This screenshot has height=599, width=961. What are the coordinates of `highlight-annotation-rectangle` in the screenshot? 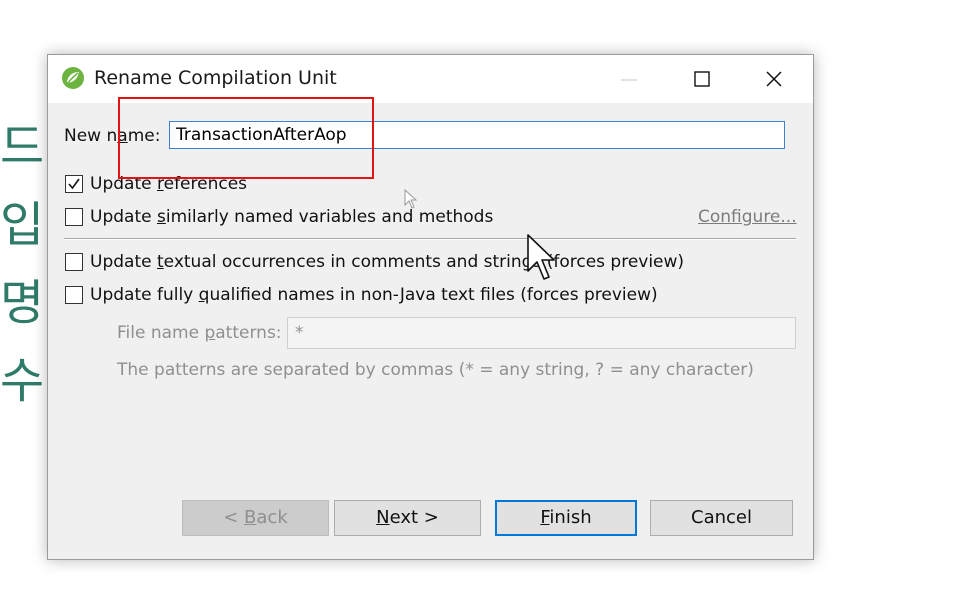 It's located at (246, 138).